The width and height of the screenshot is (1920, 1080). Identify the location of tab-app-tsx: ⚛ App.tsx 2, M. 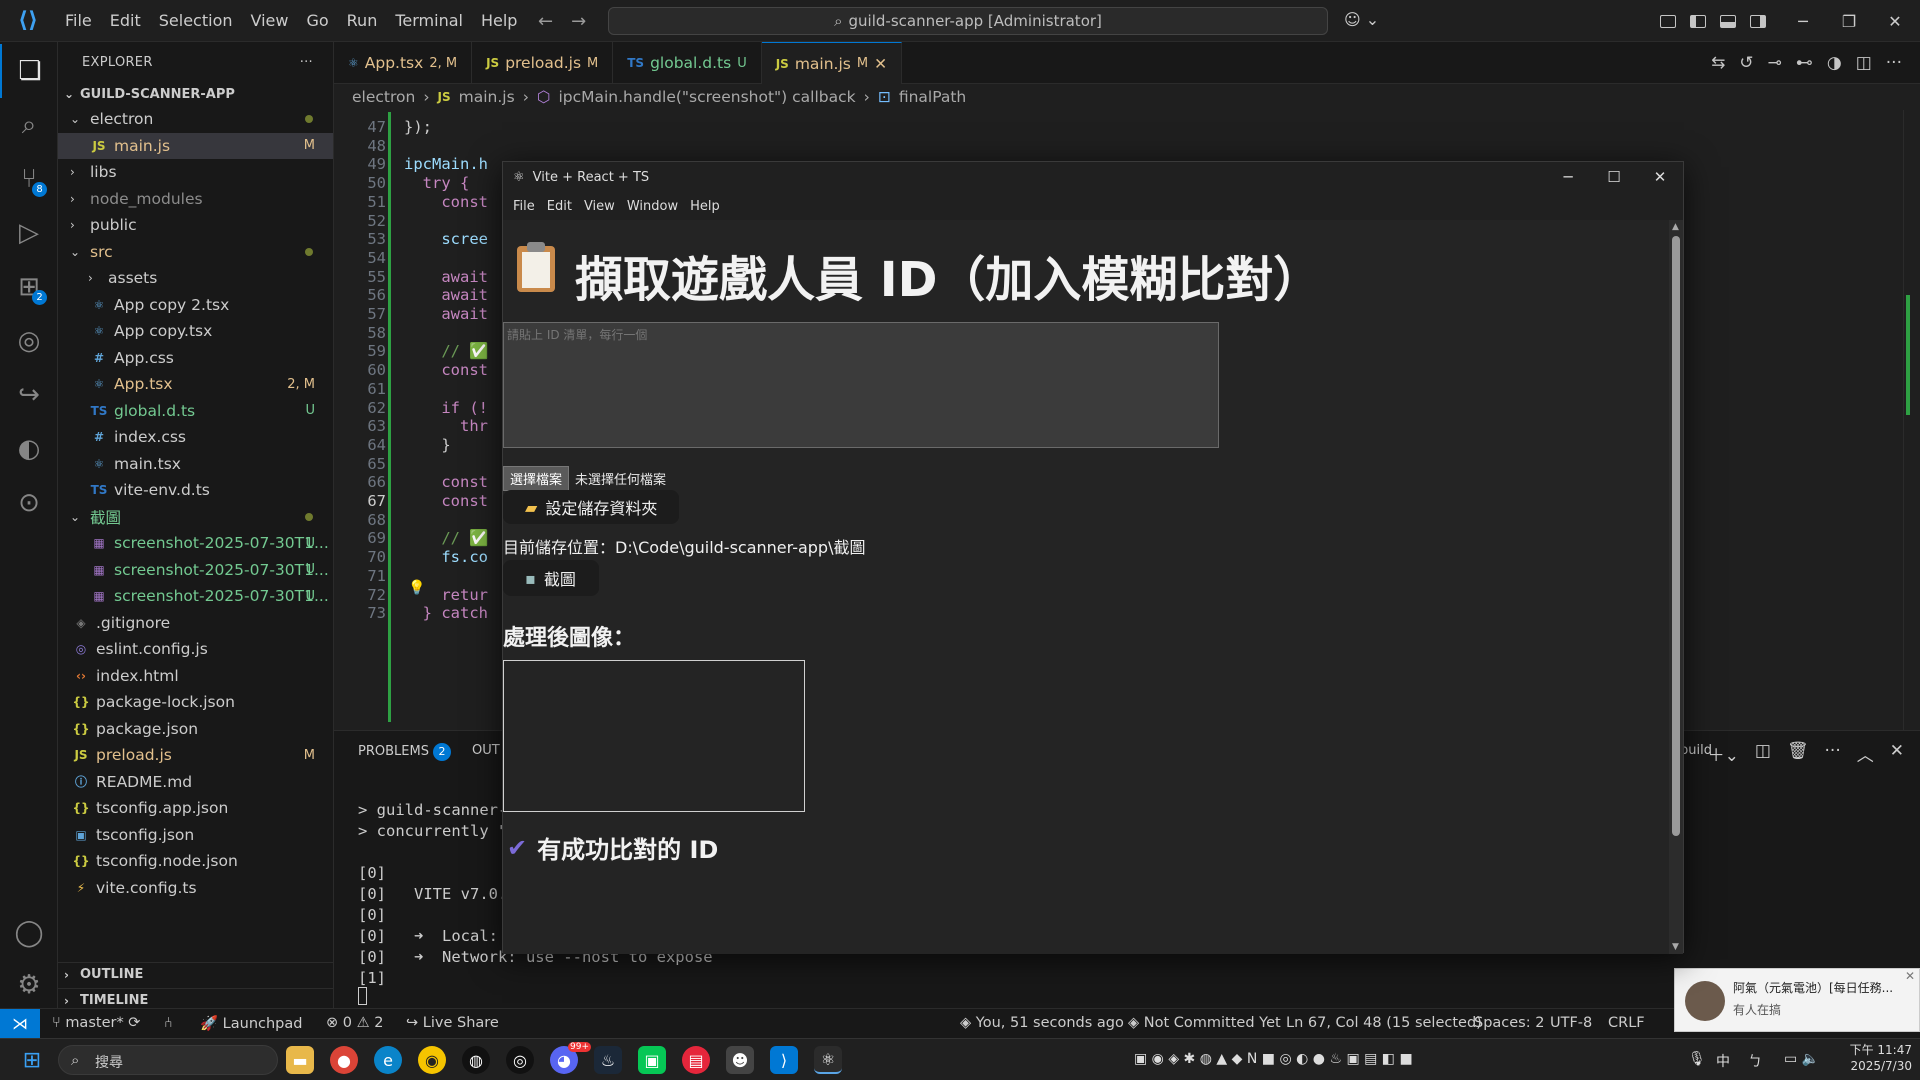
(403, 63).